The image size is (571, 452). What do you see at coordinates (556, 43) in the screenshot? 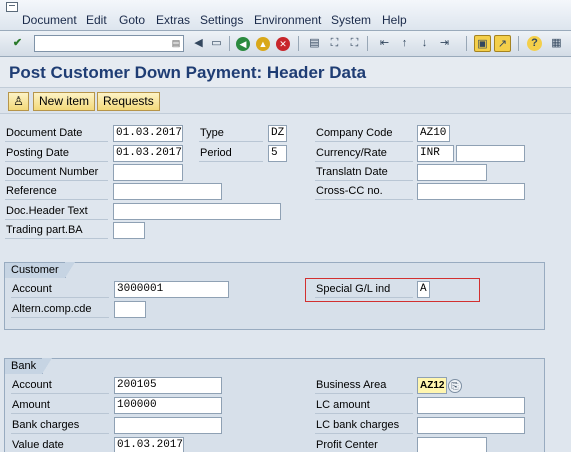
I see `customize-layout-icon: ▦` at bounding box center [556, 43].